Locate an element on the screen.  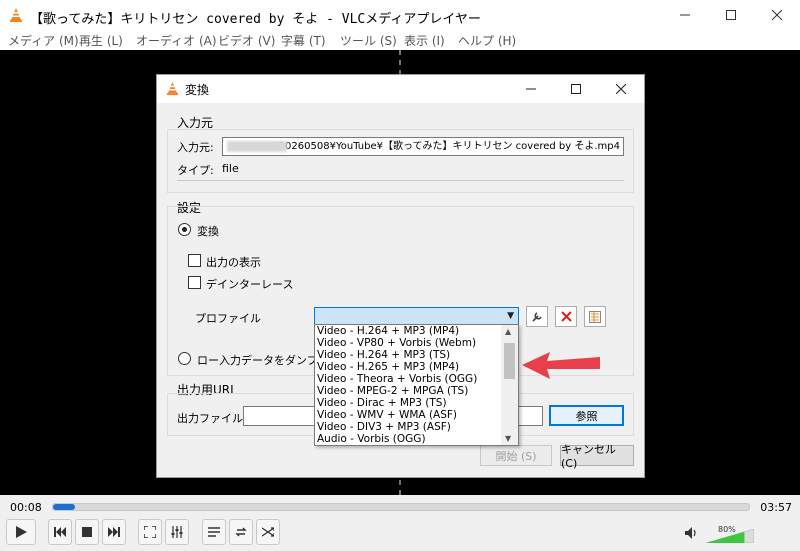
show-output-label: 出力の表示 is located at coordinates (233, 262).